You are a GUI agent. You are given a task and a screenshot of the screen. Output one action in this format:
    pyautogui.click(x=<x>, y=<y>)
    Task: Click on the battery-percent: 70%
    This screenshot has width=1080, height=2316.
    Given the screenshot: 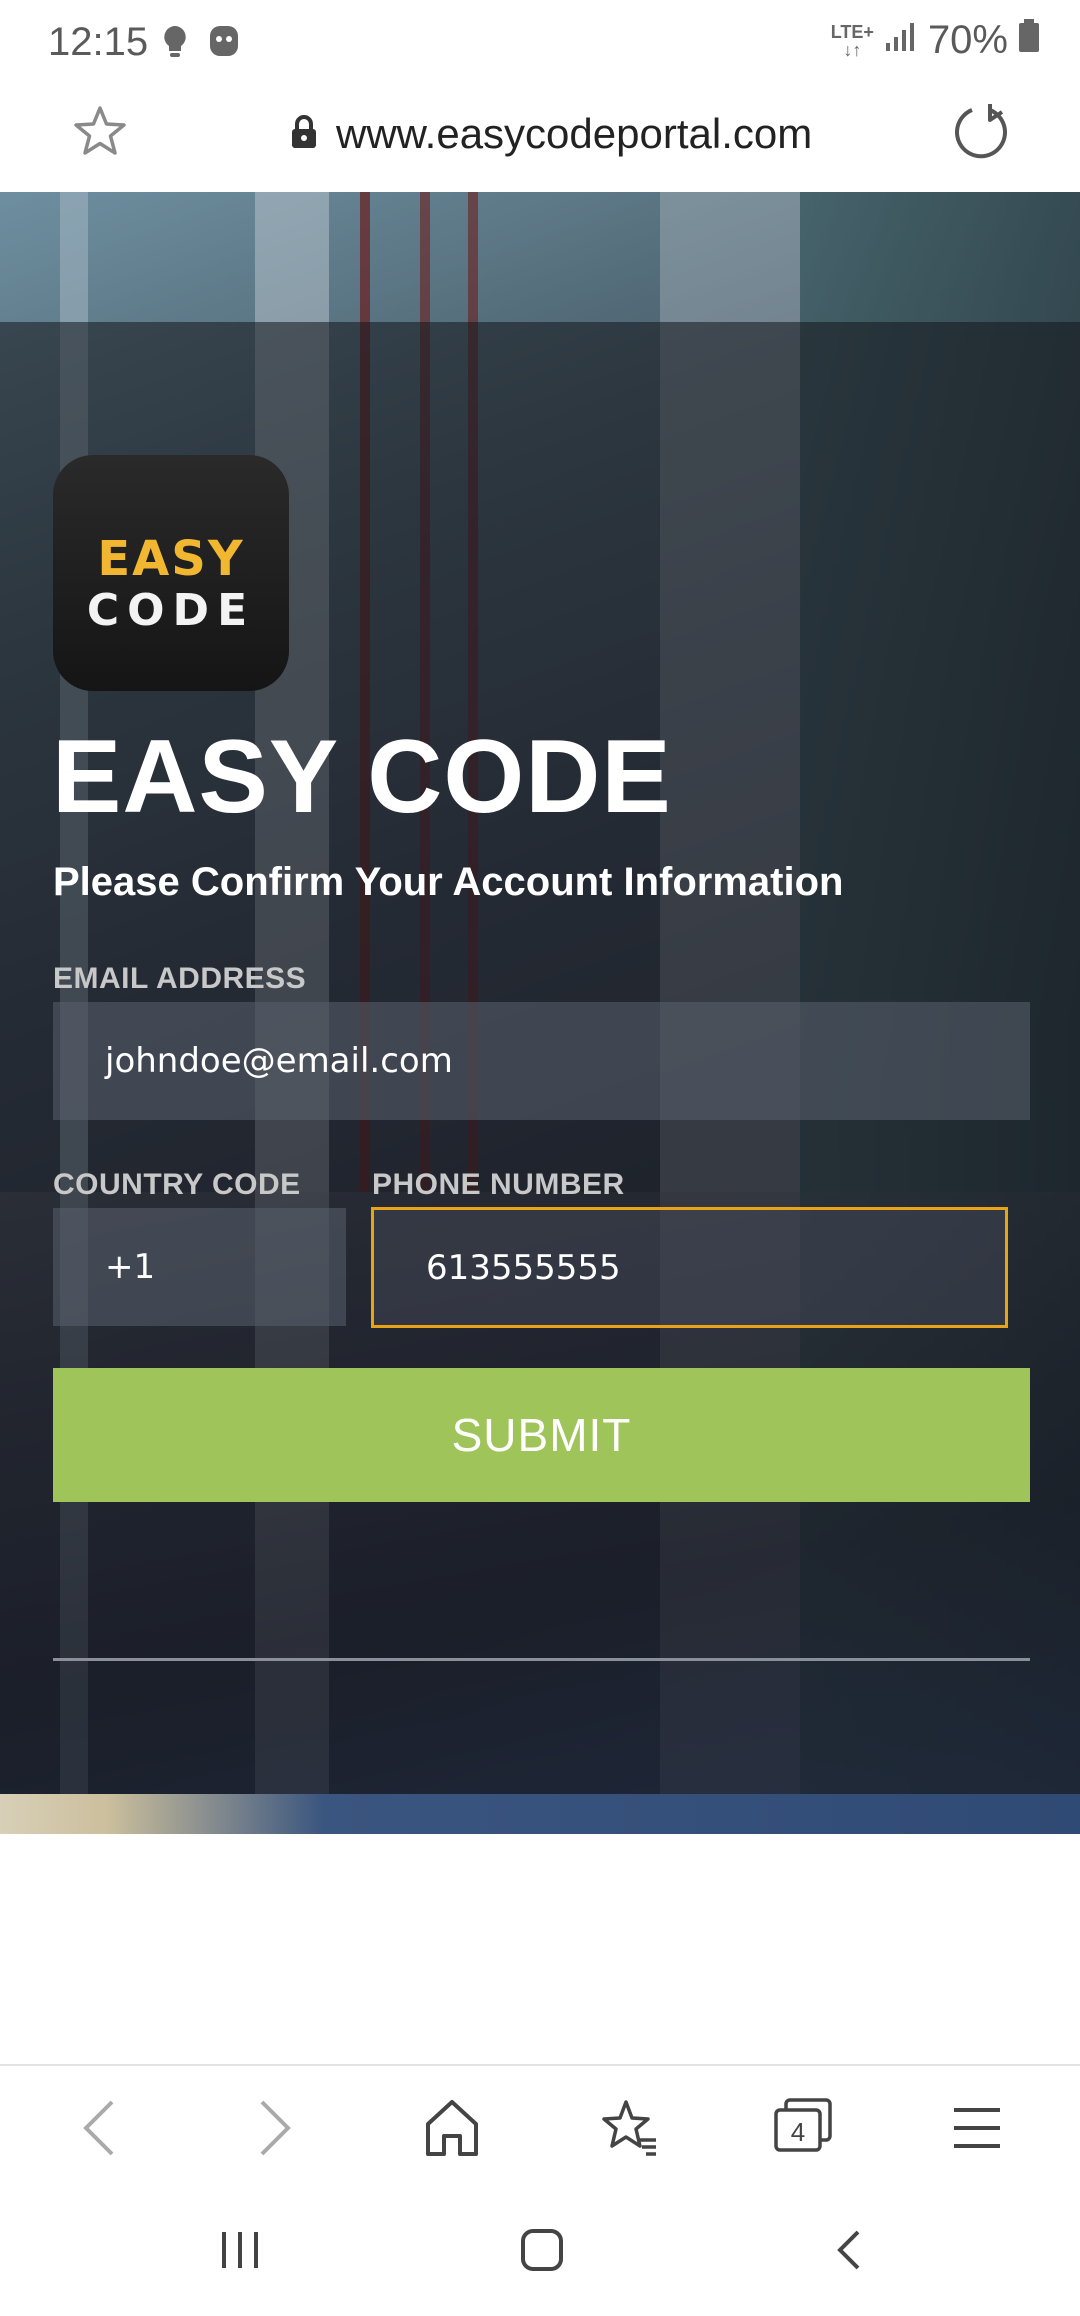 What is the action you would take?
    pyautogui.click(x=967, y=40)
    